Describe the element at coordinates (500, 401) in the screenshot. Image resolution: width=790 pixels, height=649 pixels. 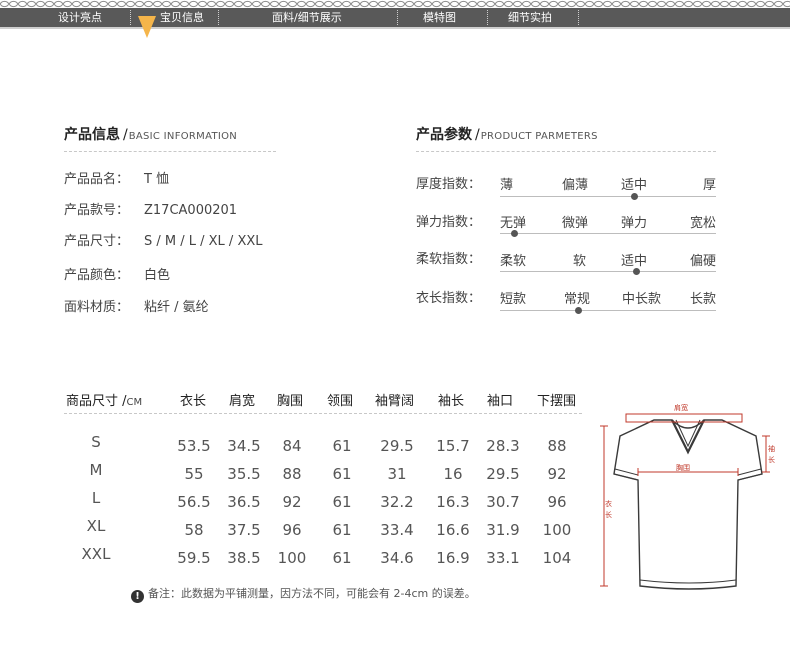
I see `size-column-header: 袖口` at that location.